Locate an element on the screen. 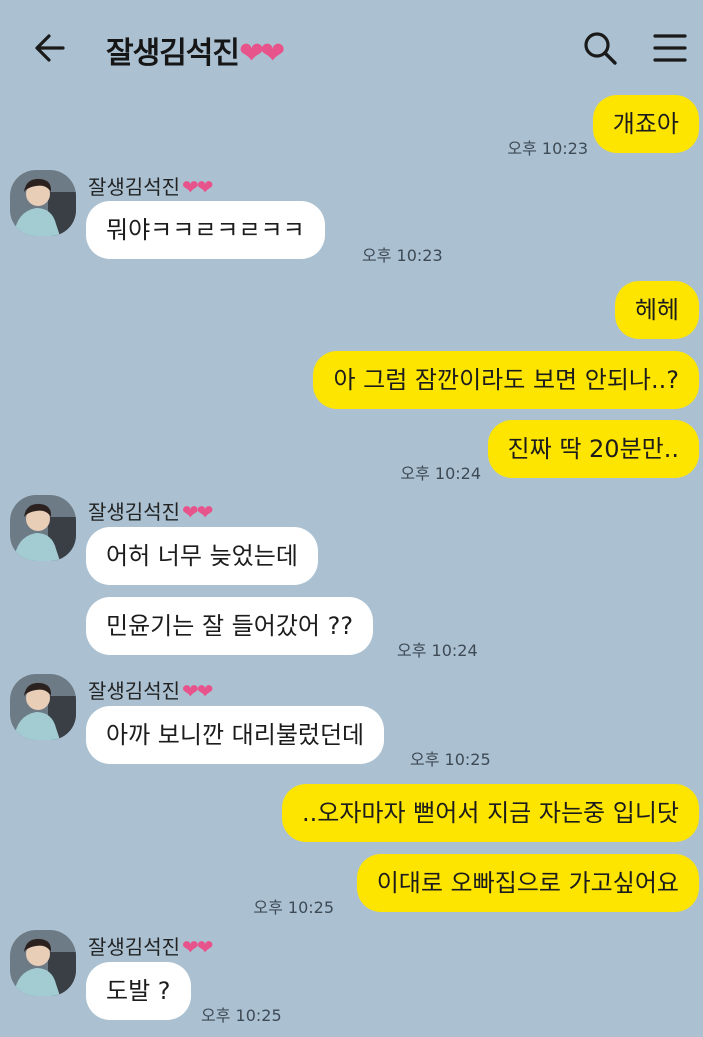  search-icon is located at coordinates (600, 48).